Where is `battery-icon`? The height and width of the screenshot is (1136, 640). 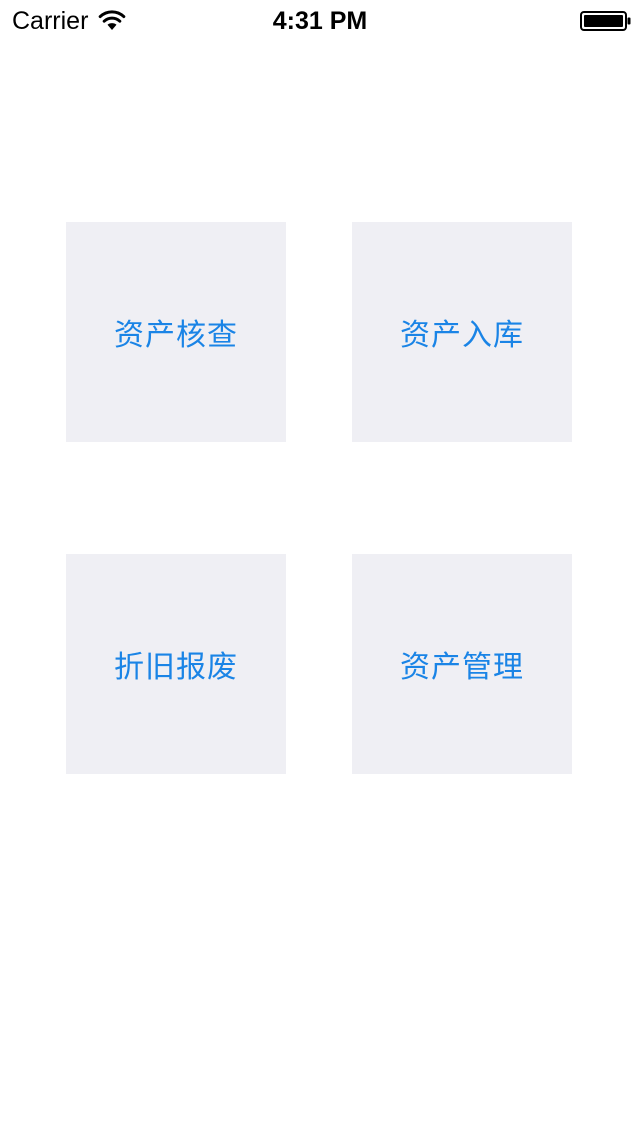
battery-icon is located at coordinates (605, 21).